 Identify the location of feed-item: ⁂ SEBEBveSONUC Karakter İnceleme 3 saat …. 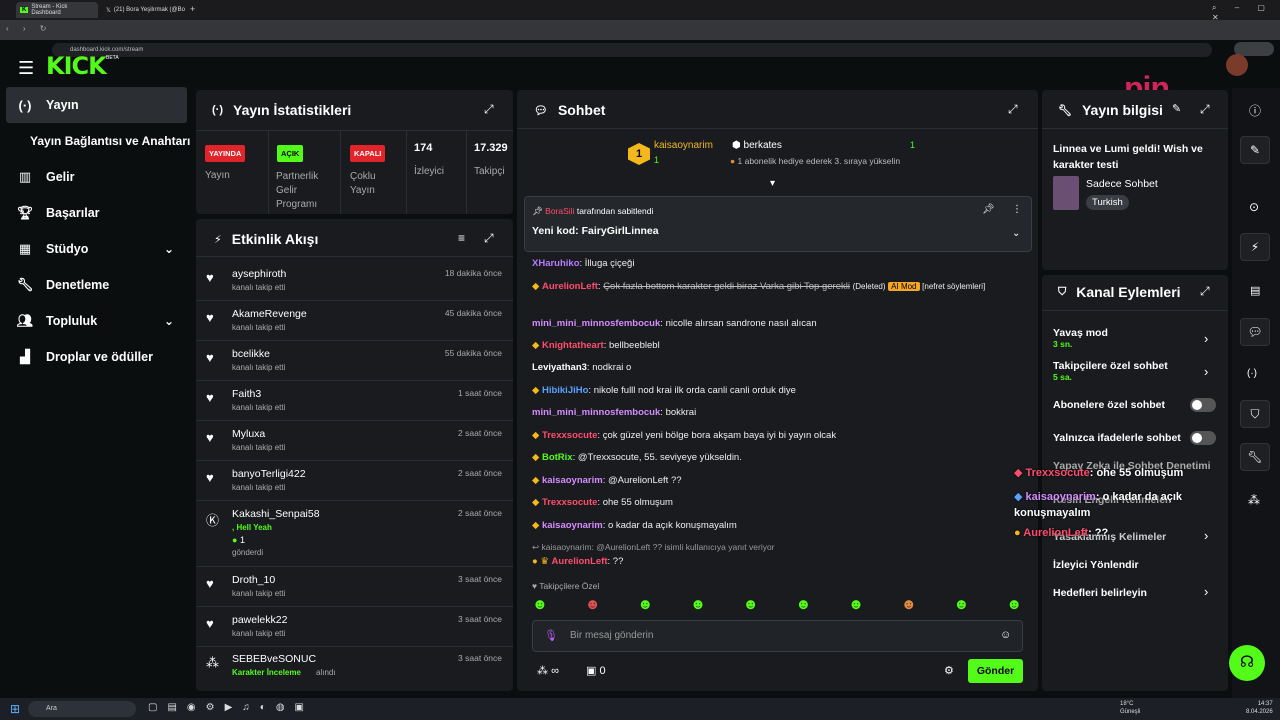
(356, 673).